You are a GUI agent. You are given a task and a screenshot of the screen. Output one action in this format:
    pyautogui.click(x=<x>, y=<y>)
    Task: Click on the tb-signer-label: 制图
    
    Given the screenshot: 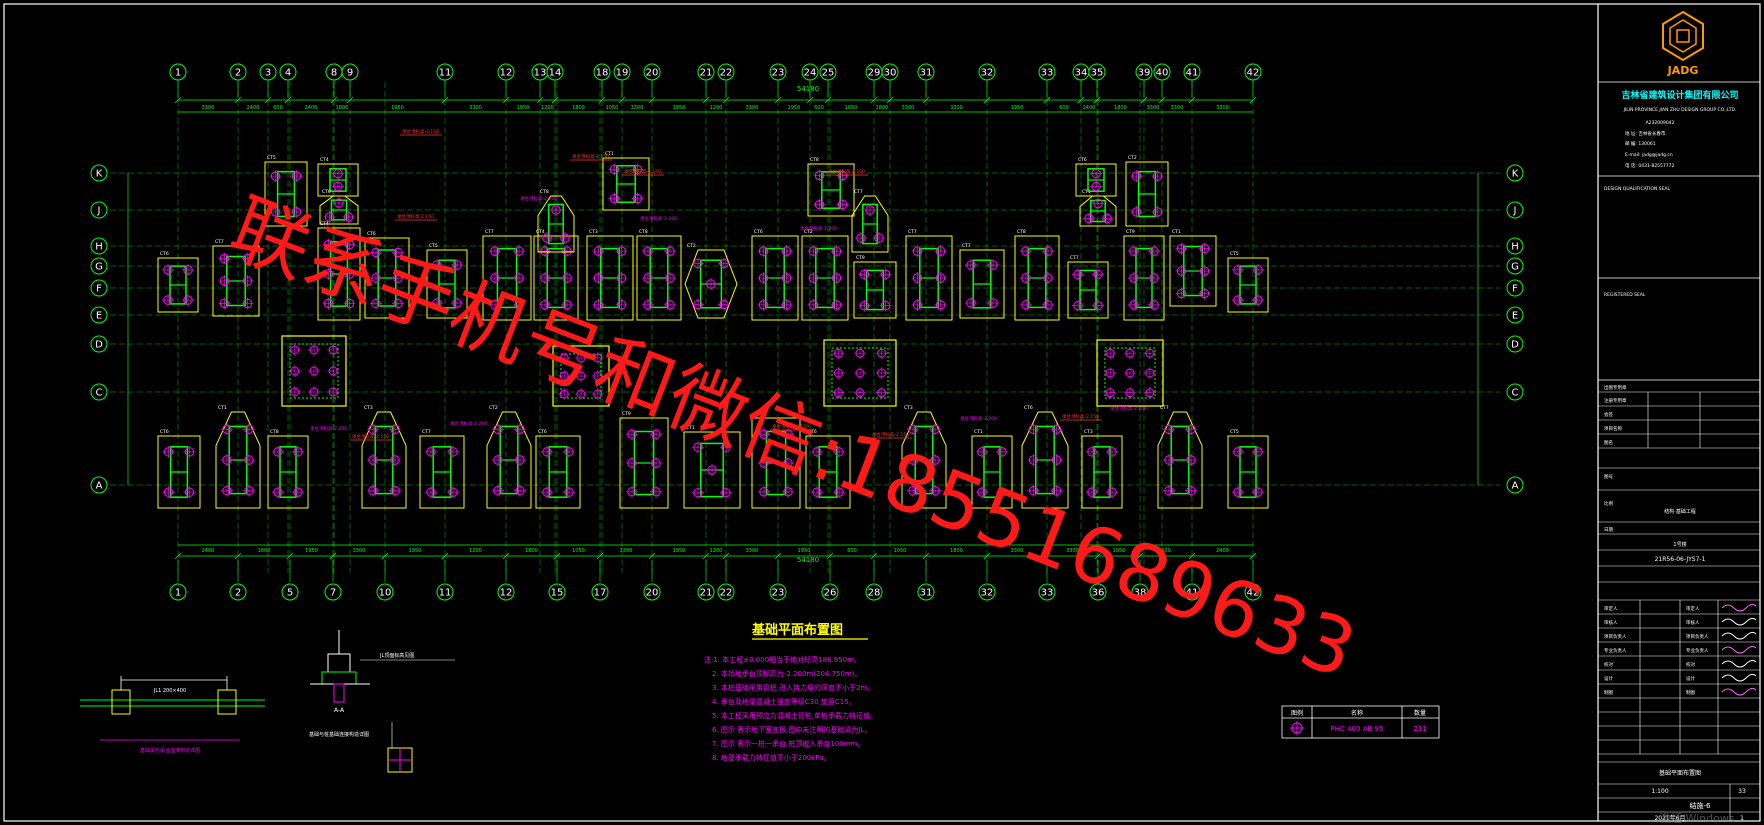 What is the action you would take?
    pyautogui.click(x=1608, y=692)
    